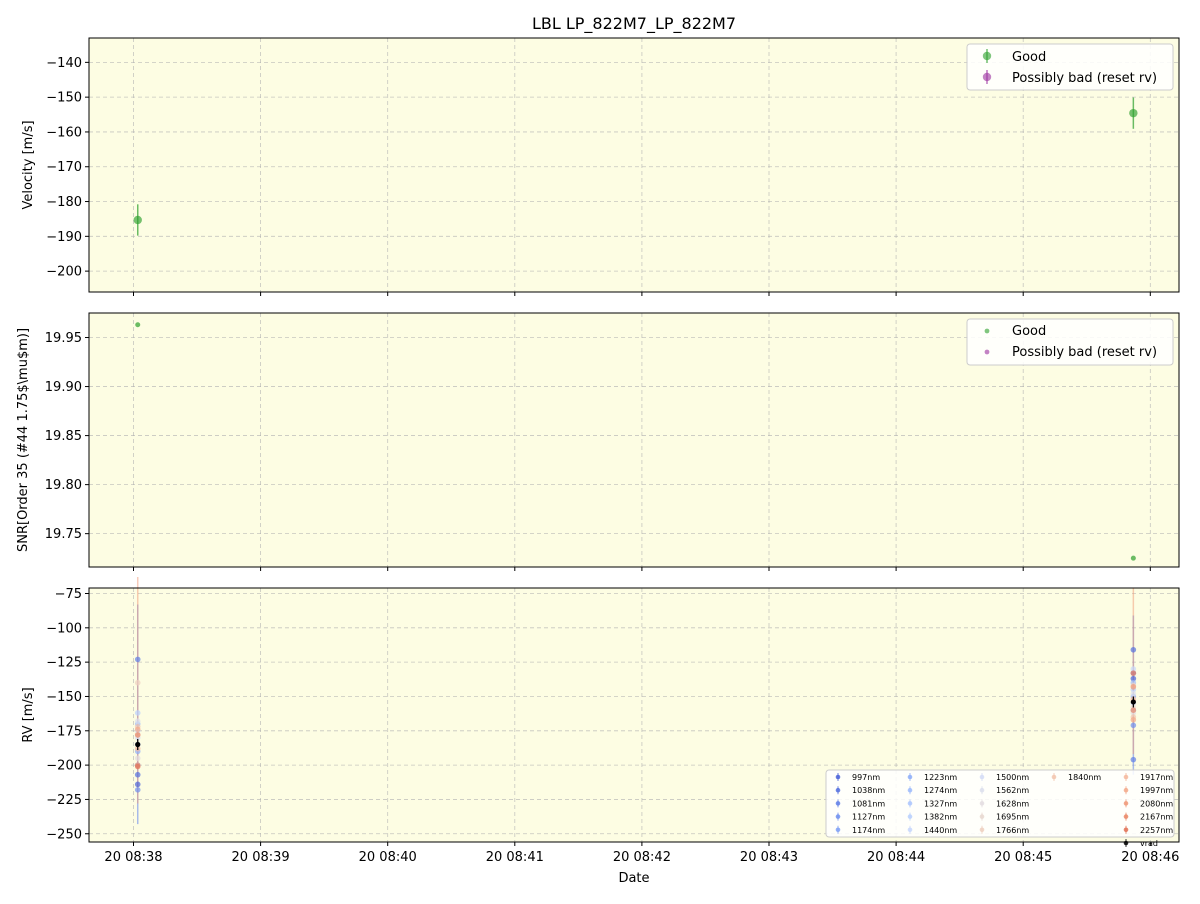 Image resolution: width=1200 pixels, height=904 pixels. What do you see at coordinates (64, 800) in the screenshot?
I see `y-tick-label: −225` at bounding box center [64, 800].